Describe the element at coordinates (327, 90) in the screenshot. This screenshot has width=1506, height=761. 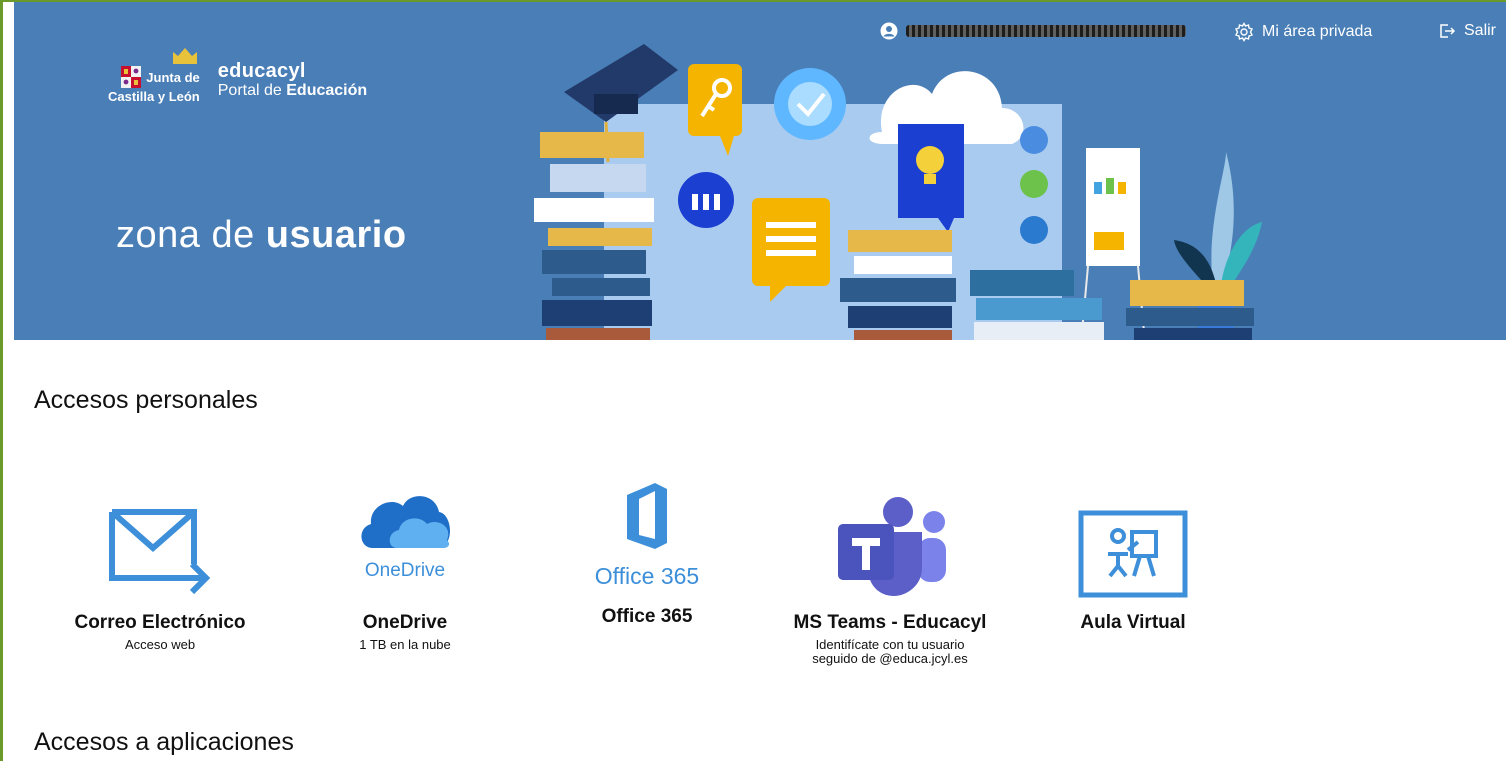
I see `portal-strong: Educación` at that location.